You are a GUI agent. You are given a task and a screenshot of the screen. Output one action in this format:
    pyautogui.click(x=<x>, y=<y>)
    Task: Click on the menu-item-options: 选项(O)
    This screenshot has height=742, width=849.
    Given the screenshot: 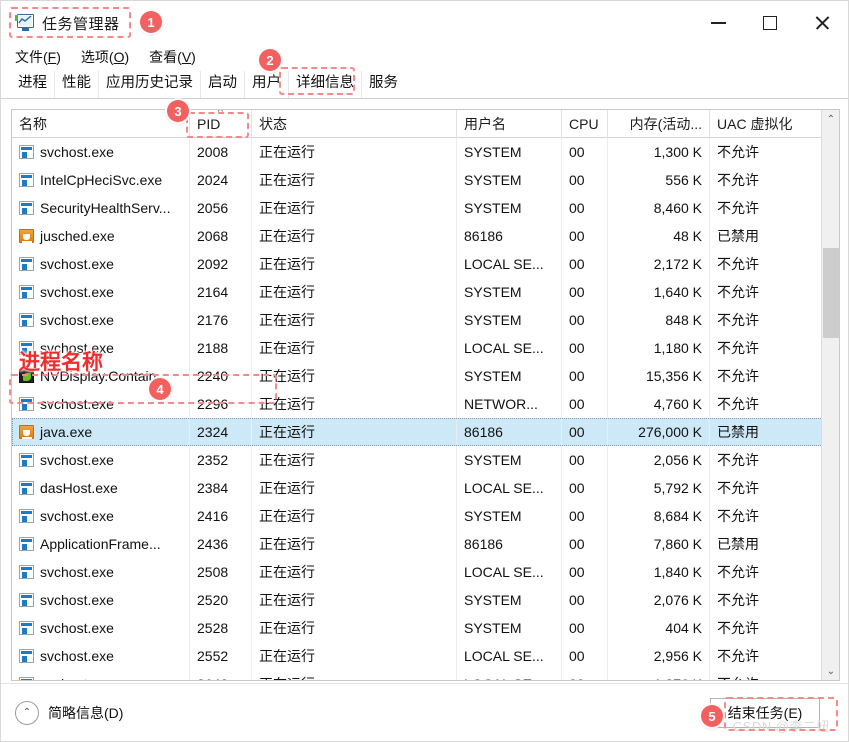 What is the action you would take?
    pyautogui.click(x=105, y=57)
    